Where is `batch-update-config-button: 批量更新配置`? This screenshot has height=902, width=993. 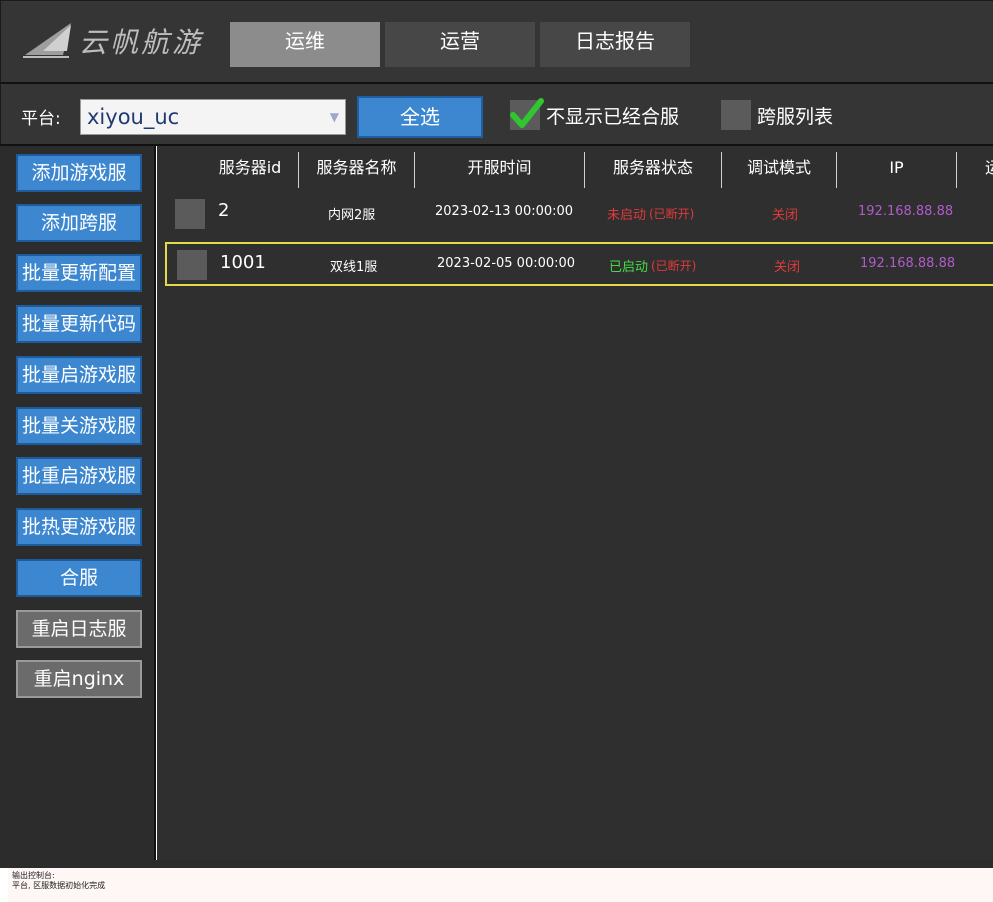
batch-update-config-button: 批量更新配置 is located at coordinates (79, 273).